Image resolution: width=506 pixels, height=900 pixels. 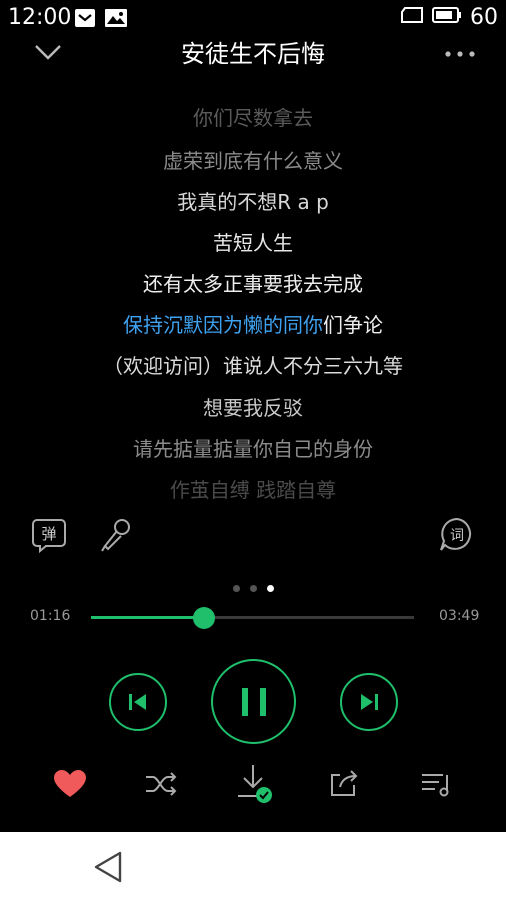 I want to click on lyric-line-current: 保持沉默因为懒的同你们争论, so click(x=253, y=323).